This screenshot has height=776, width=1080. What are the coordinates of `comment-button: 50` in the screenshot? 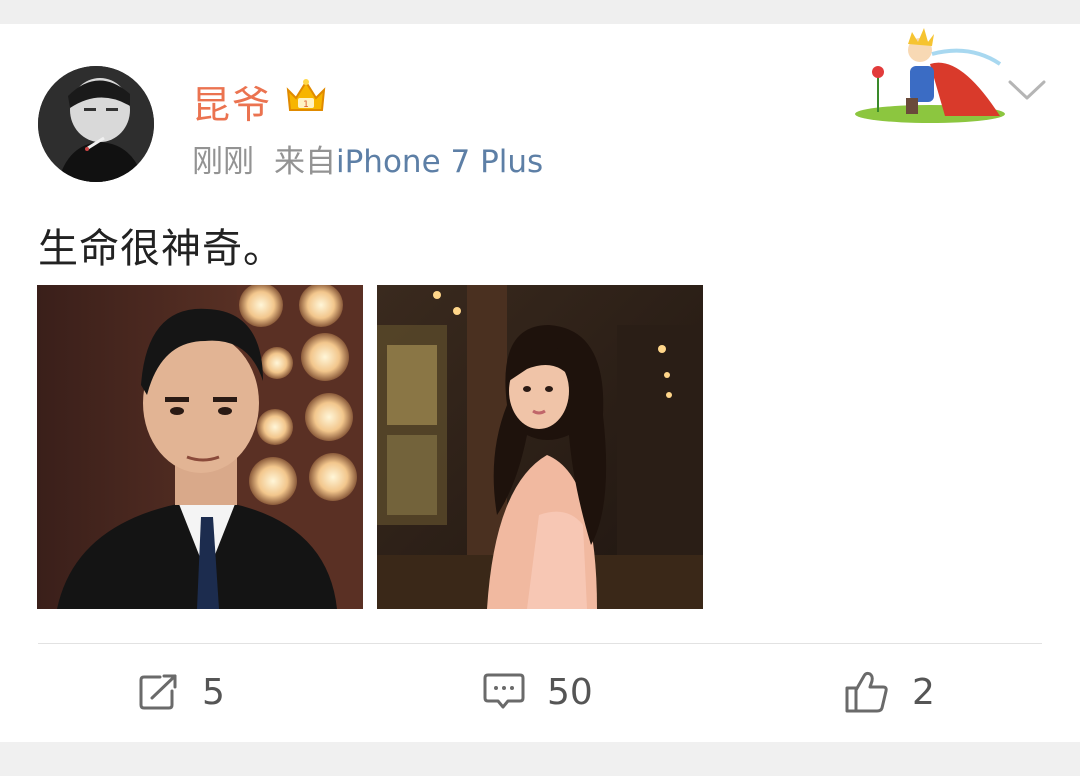 It's located at (538, 692).